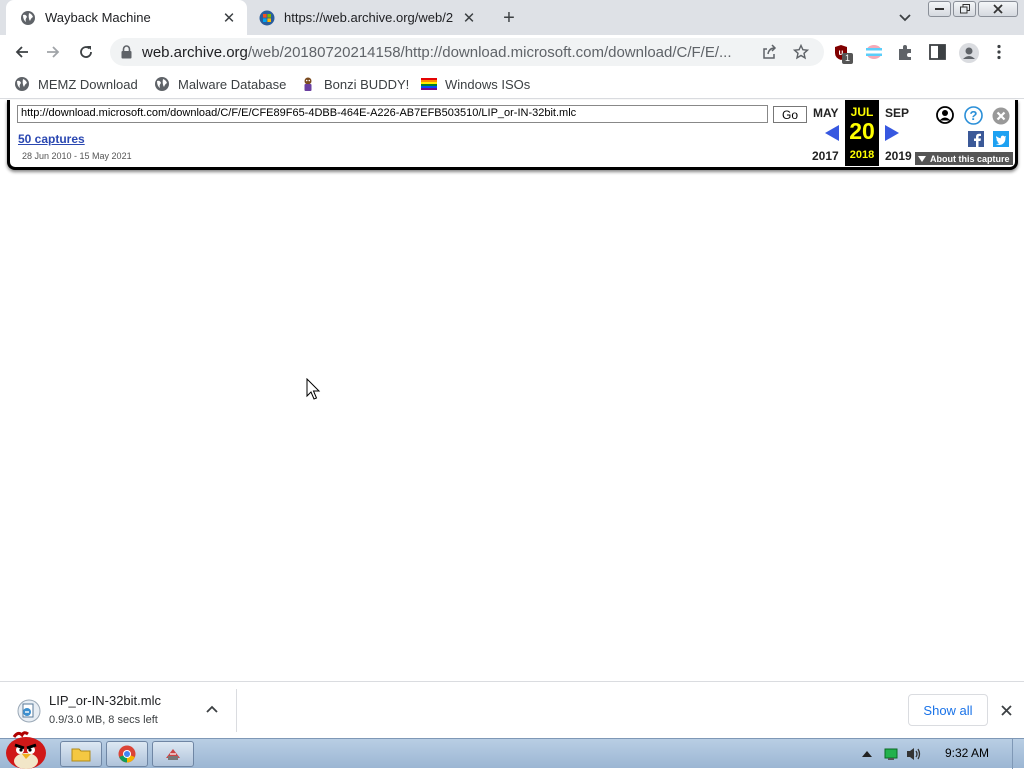 The height and width of the screenshot is (774, 1024). What do you see at coordinates (1002, 53) in the screenshot?
I see `browser-menu-icon` at bounding box center [1002, 53].